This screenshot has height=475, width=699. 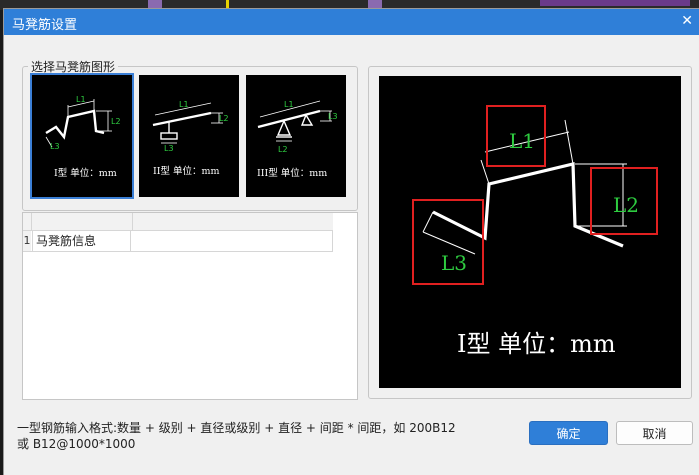 What do you see at coordinates (232, 241) in the screenshot?
I see `row-value-cell` at bounding box center [232, 241].